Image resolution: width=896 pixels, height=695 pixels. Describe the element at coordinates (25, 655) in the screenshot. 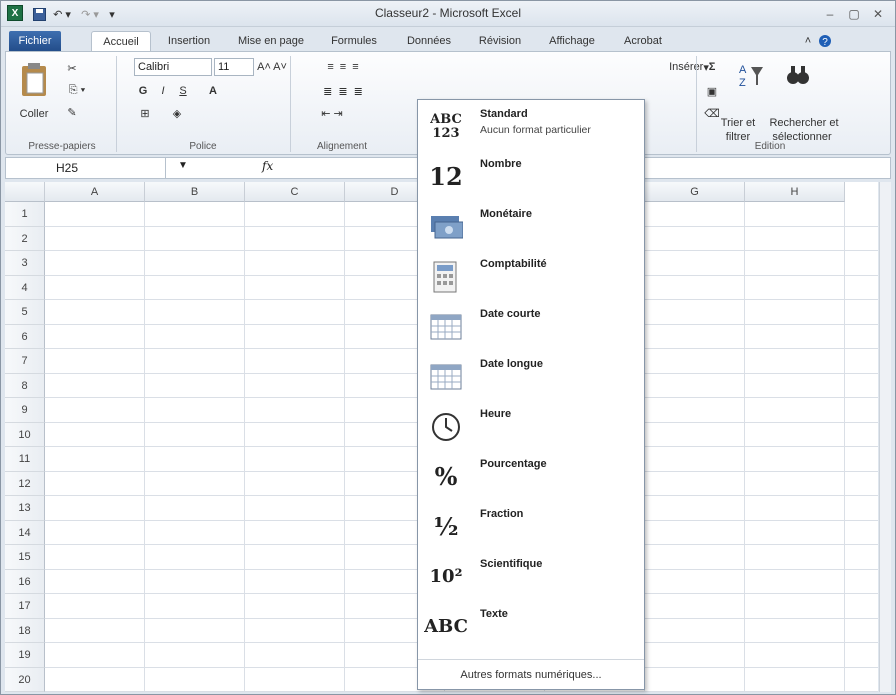

I see `row-header: 19` at that location.